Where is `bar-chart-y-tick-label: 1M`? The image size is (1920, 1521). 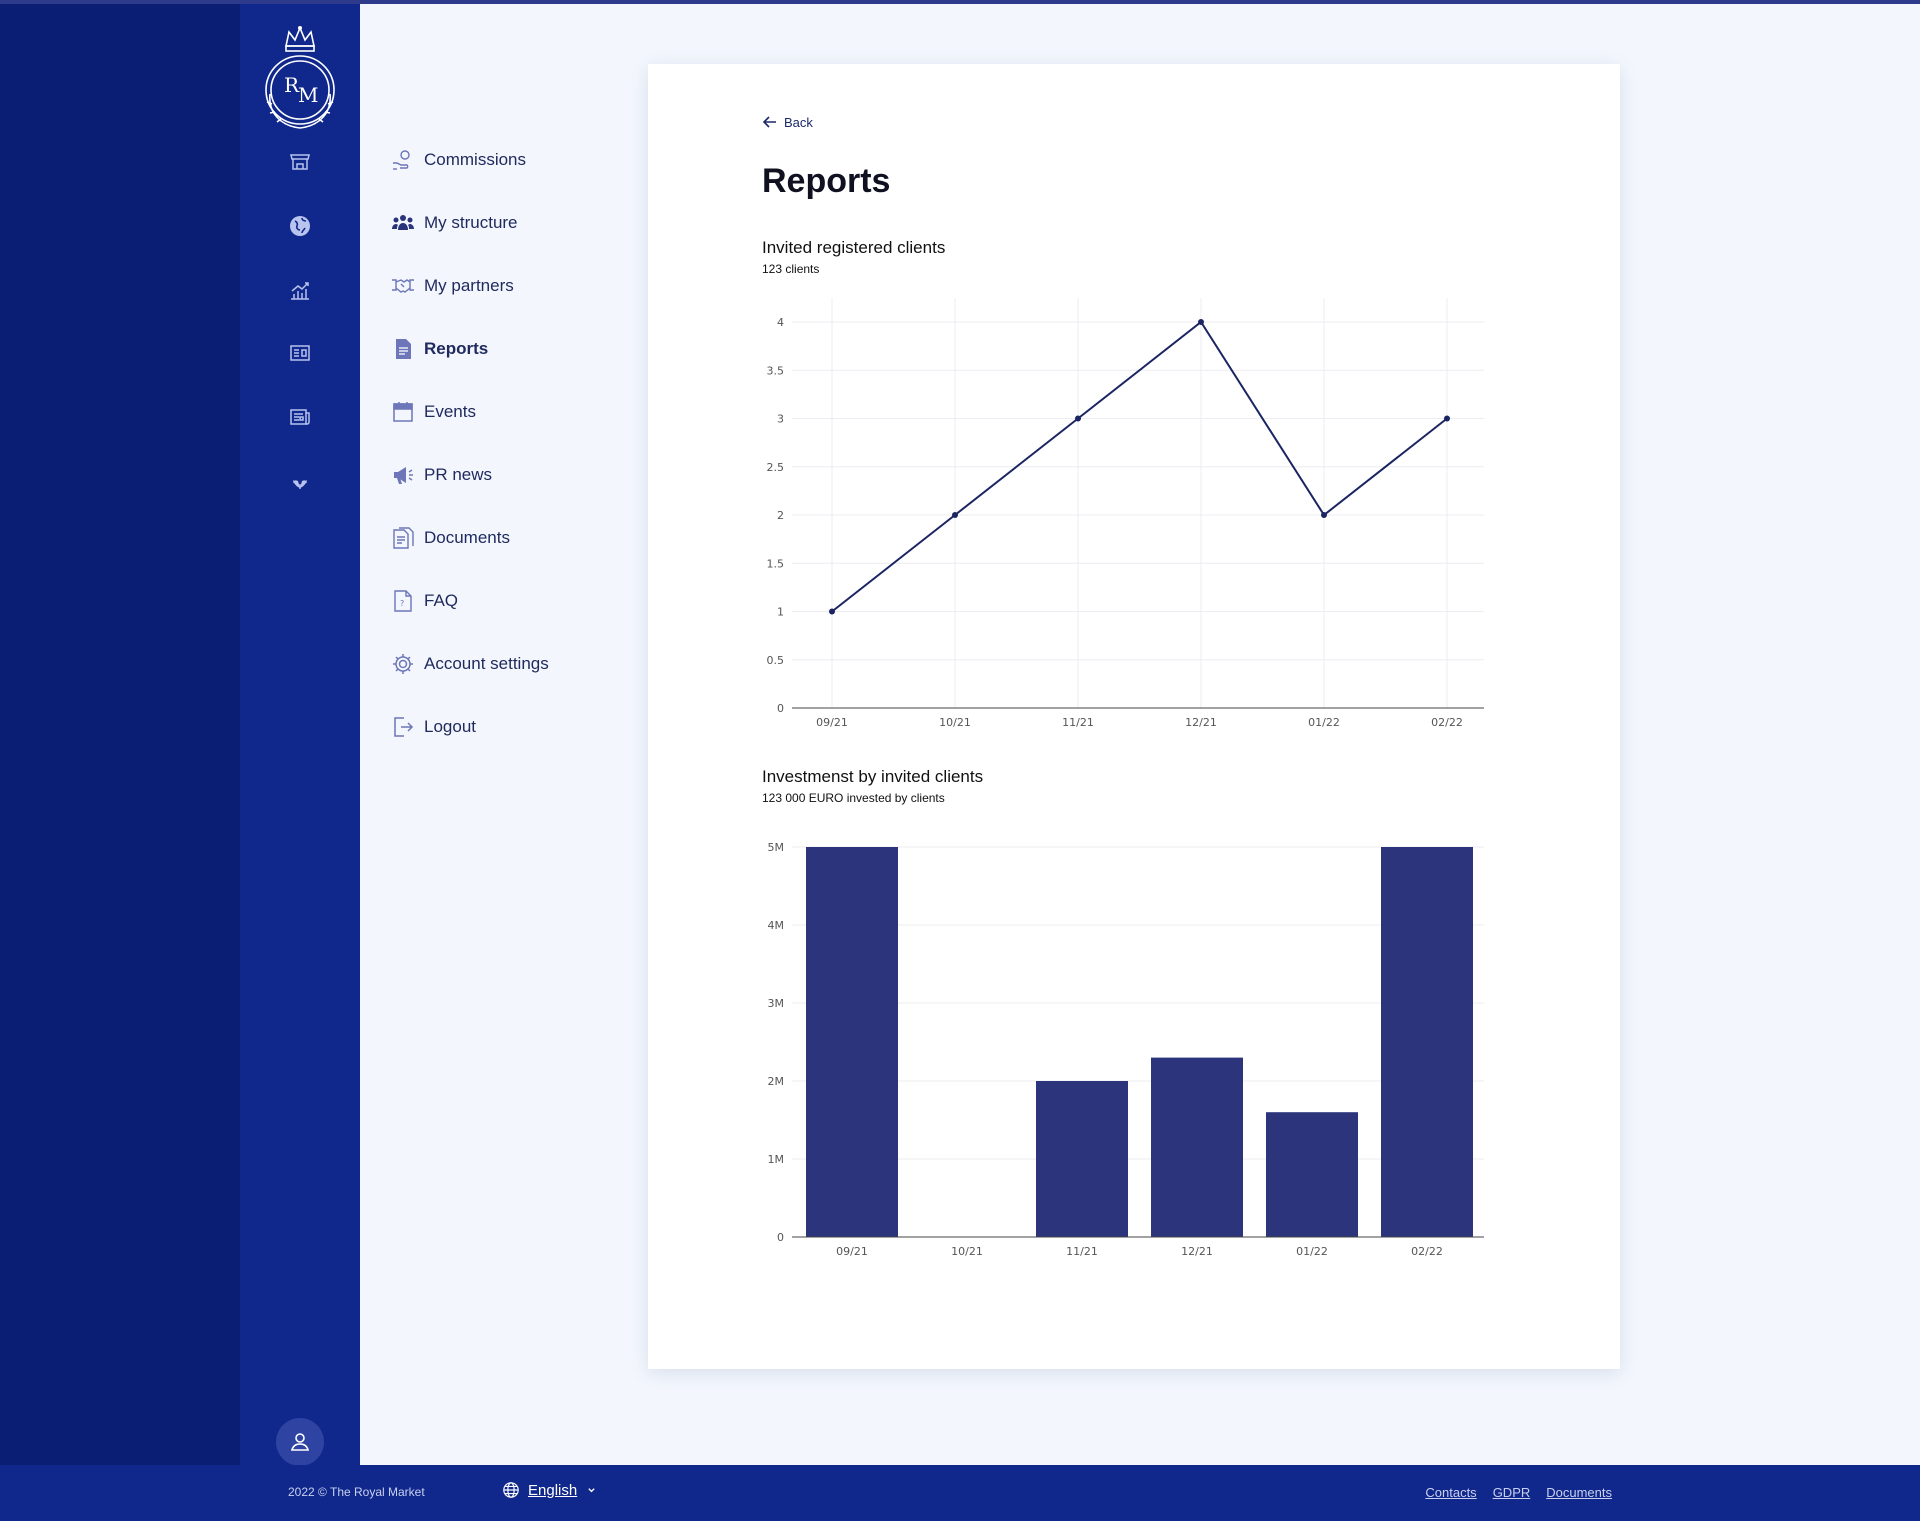
bar-chart-y-tick-label: 1M is located at coordinates (776, 1159).